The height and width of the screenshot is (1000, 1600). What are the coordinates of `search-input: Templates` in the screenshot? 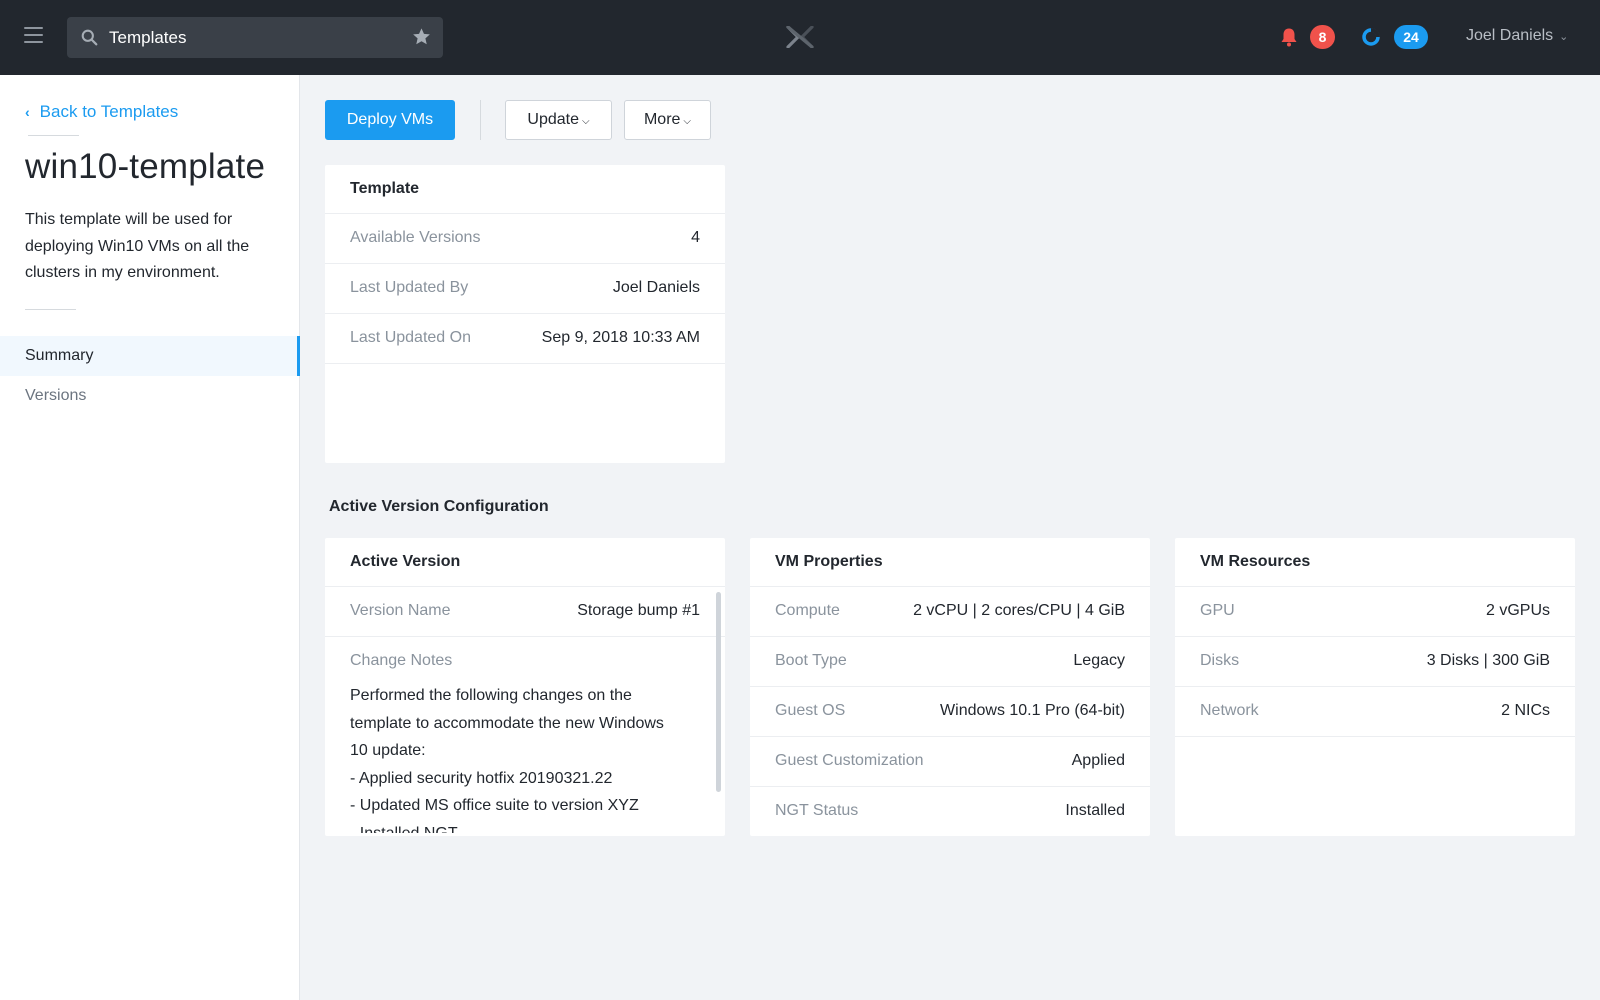 It's located at (147, 38).